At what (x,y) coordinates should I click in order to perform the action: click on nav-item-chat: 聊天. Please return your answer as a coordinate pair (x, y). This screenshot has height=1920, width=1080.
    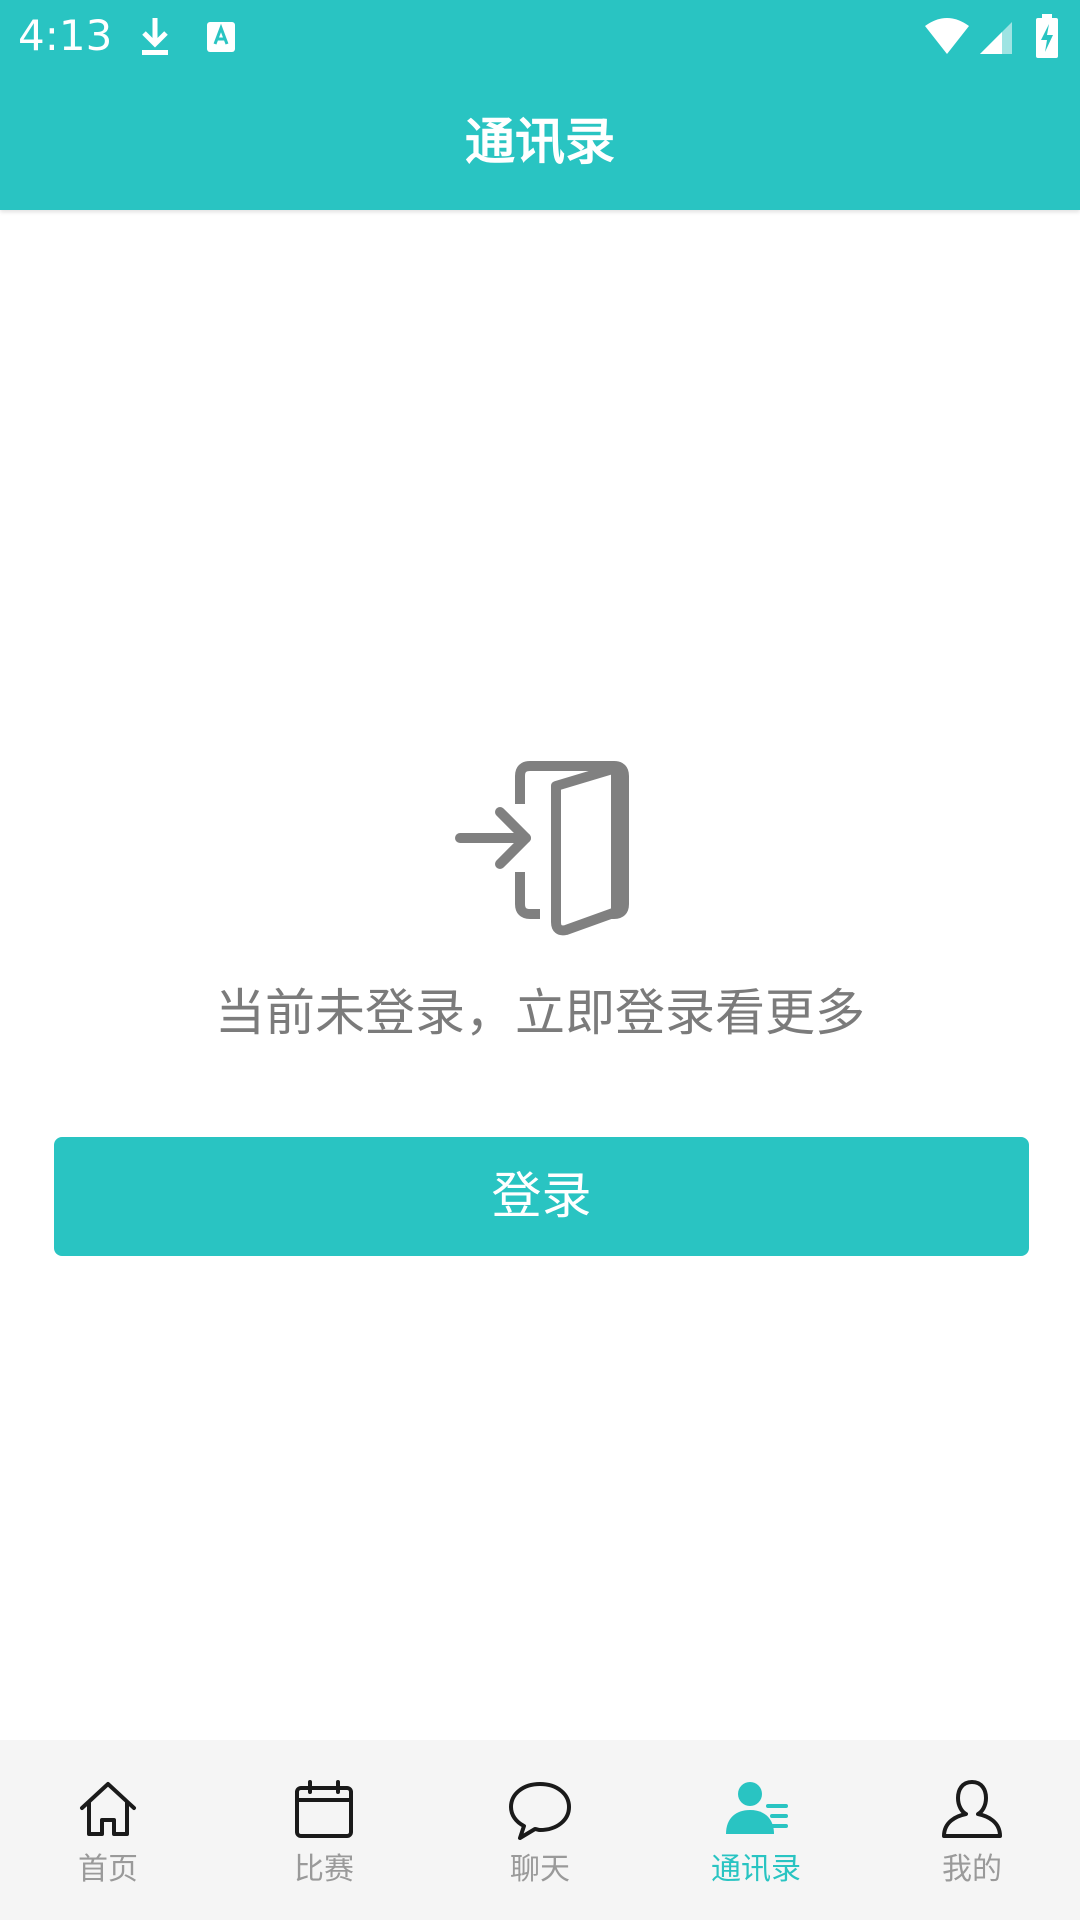
    Looking at the image, I should click on (540, 1830).